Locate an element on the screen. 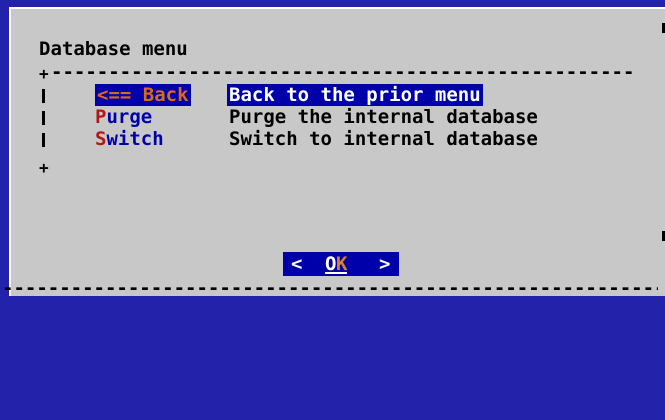  menu-item-tag: Purge is located at coordinates (124, 117).